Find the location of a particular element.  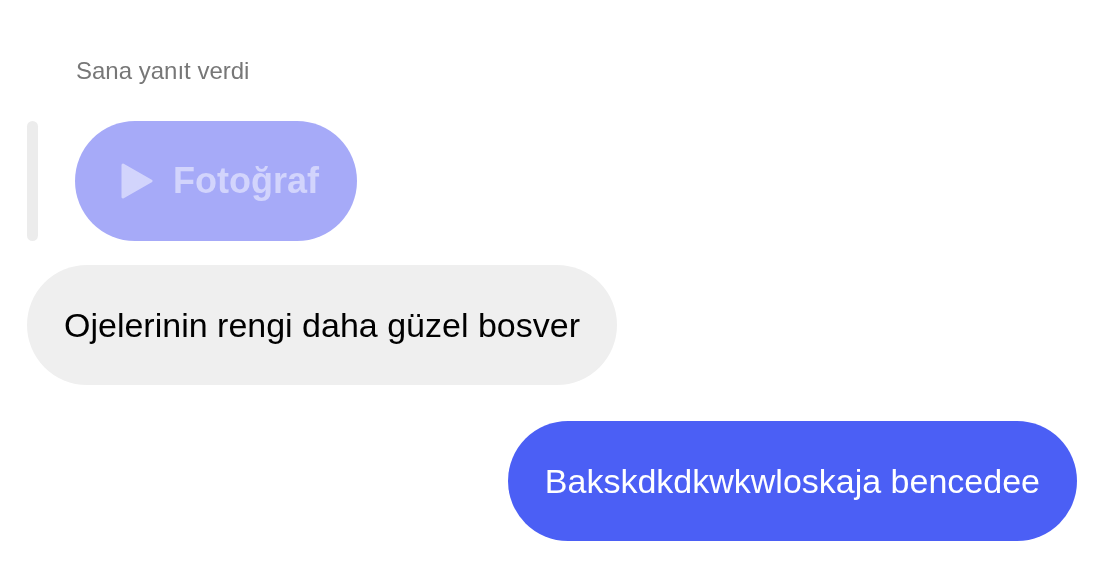

play-icon is located at coordinates (137, 181).